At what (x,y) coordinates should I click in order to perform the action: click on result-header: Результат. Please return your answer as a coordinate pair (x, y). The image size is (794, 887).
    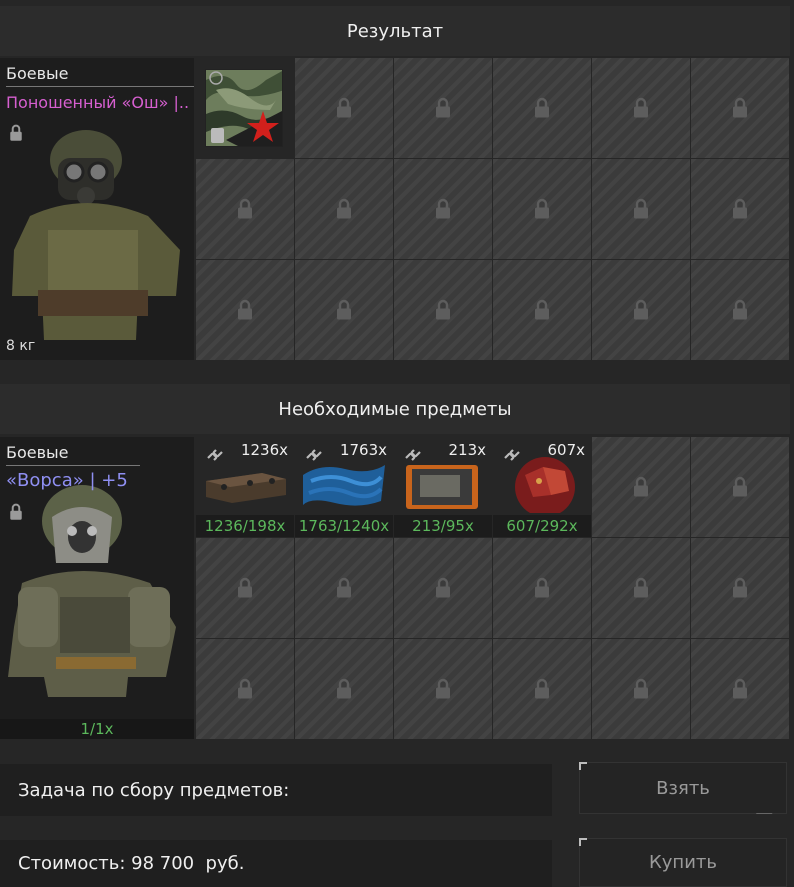
    Looking at the image, I should click on (395, 31).